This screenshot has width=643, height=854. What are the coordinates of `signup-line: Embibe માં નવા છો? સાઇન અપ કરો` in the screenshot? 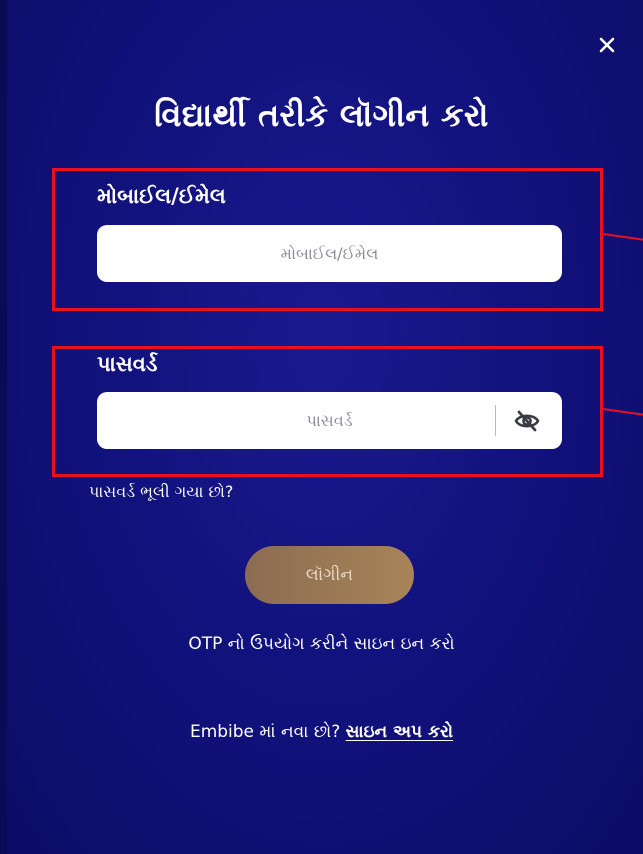 It's located at (321, 732).